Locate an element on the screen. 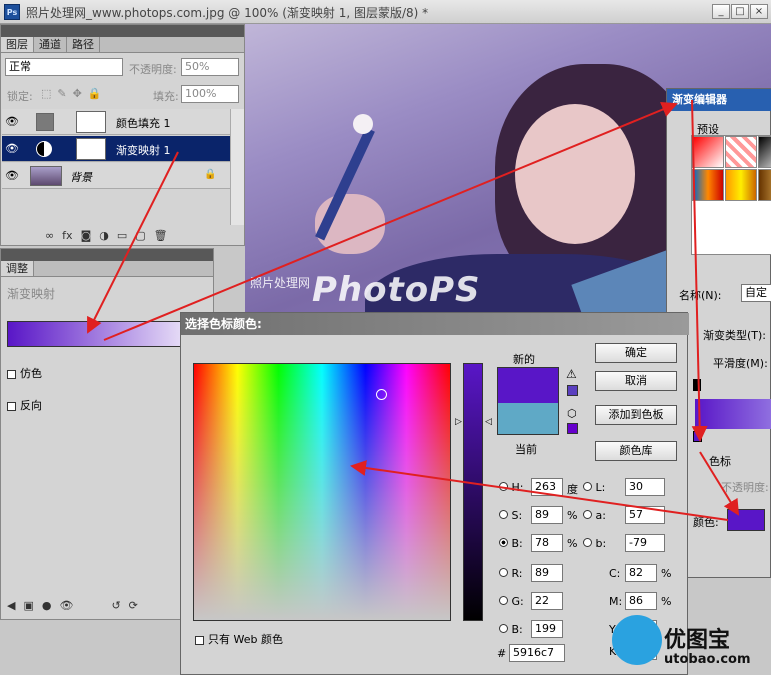 This screenshot has height=675, width=771. arrow-editor-to-stop is located at coordinates (699, 270).